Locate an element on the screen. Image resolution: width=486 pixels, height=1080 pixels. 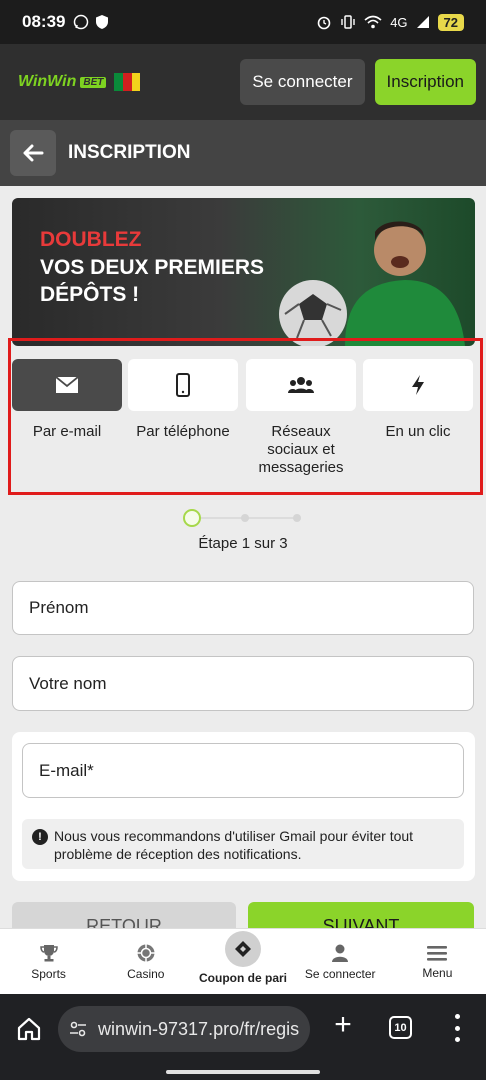
envelope-icon is located at coordinates (67, 384).